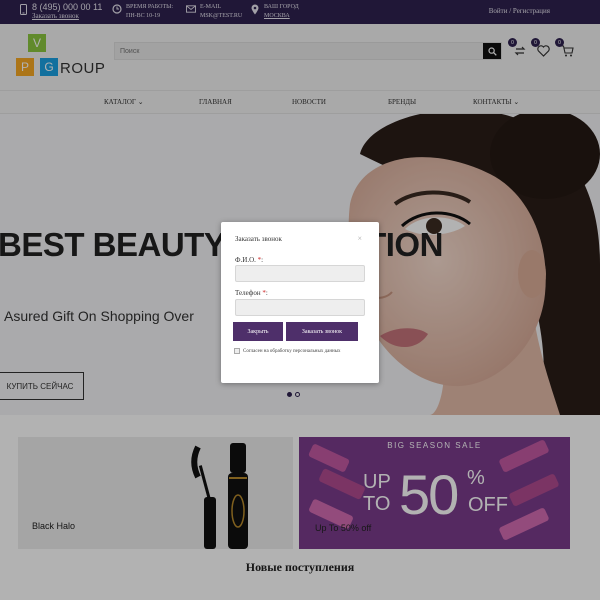 The image size is (600, 600). Describe the element at coordinates (359, 238) in the screenshot. I see `close-icon: ×` at that location.